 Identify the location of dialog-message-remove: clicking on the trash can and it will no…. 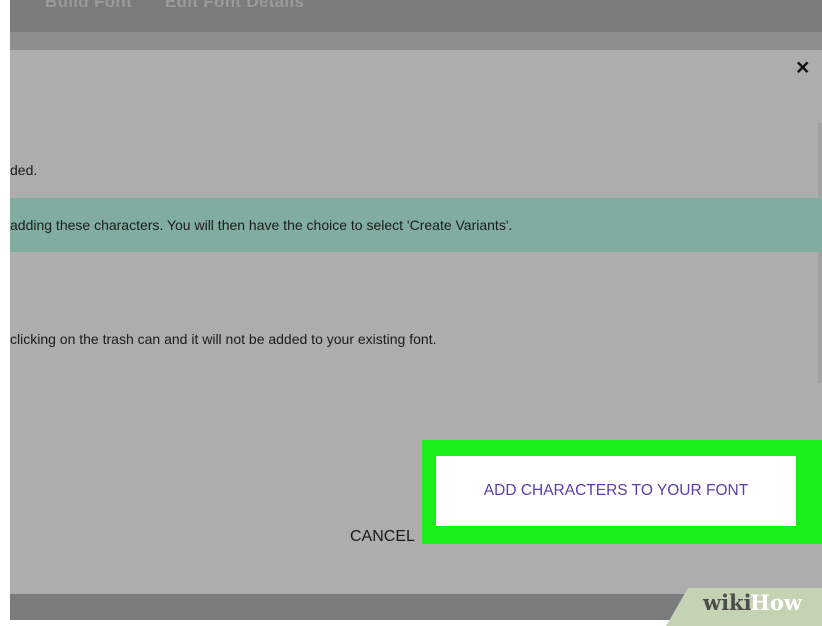
(223, 339).